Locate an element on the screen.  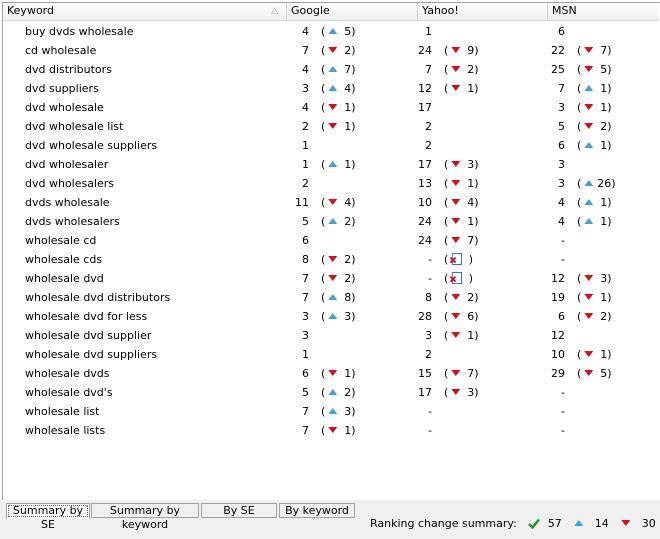
table-row: wholesale dvd 7(2) -( ) 12(3) is located at coordinates (331, 277).